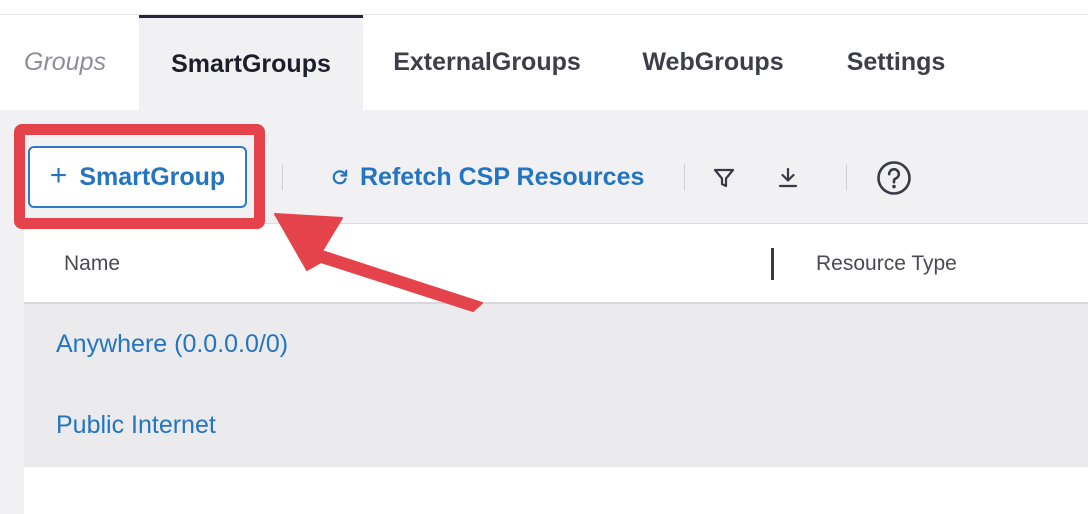 This screenshot has width=1088, height=514. I want to click on refetch-label: Refetch CSP Resources, so click(502, 176).